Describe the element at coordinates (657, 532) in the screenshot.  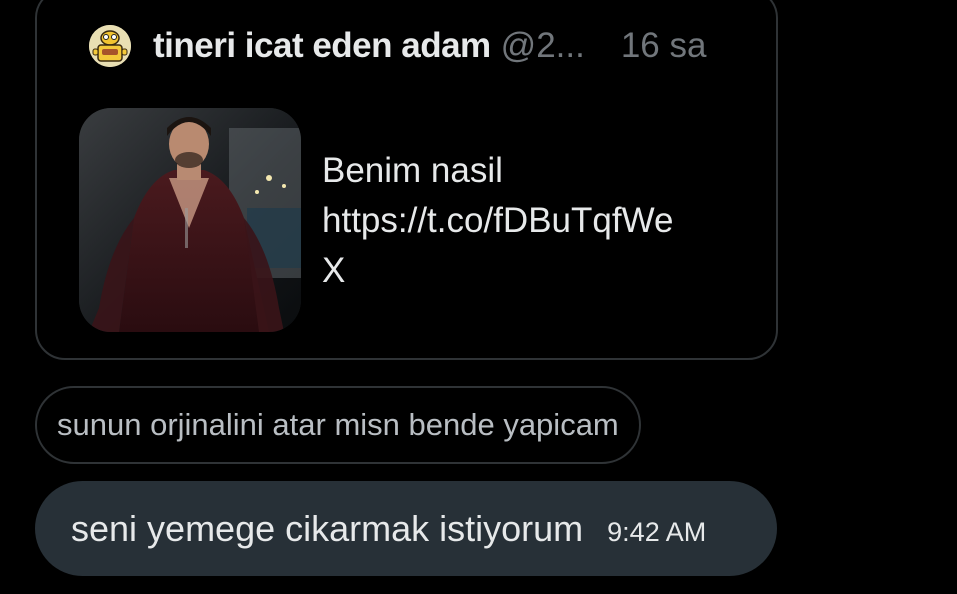
I see `message-timestamp: 9:42 AM` at that location.